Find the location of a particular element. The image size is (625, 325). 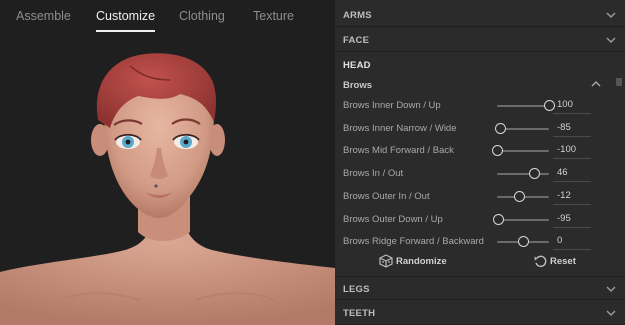

tab-texture: Texture is located at coordinates (273, 16).